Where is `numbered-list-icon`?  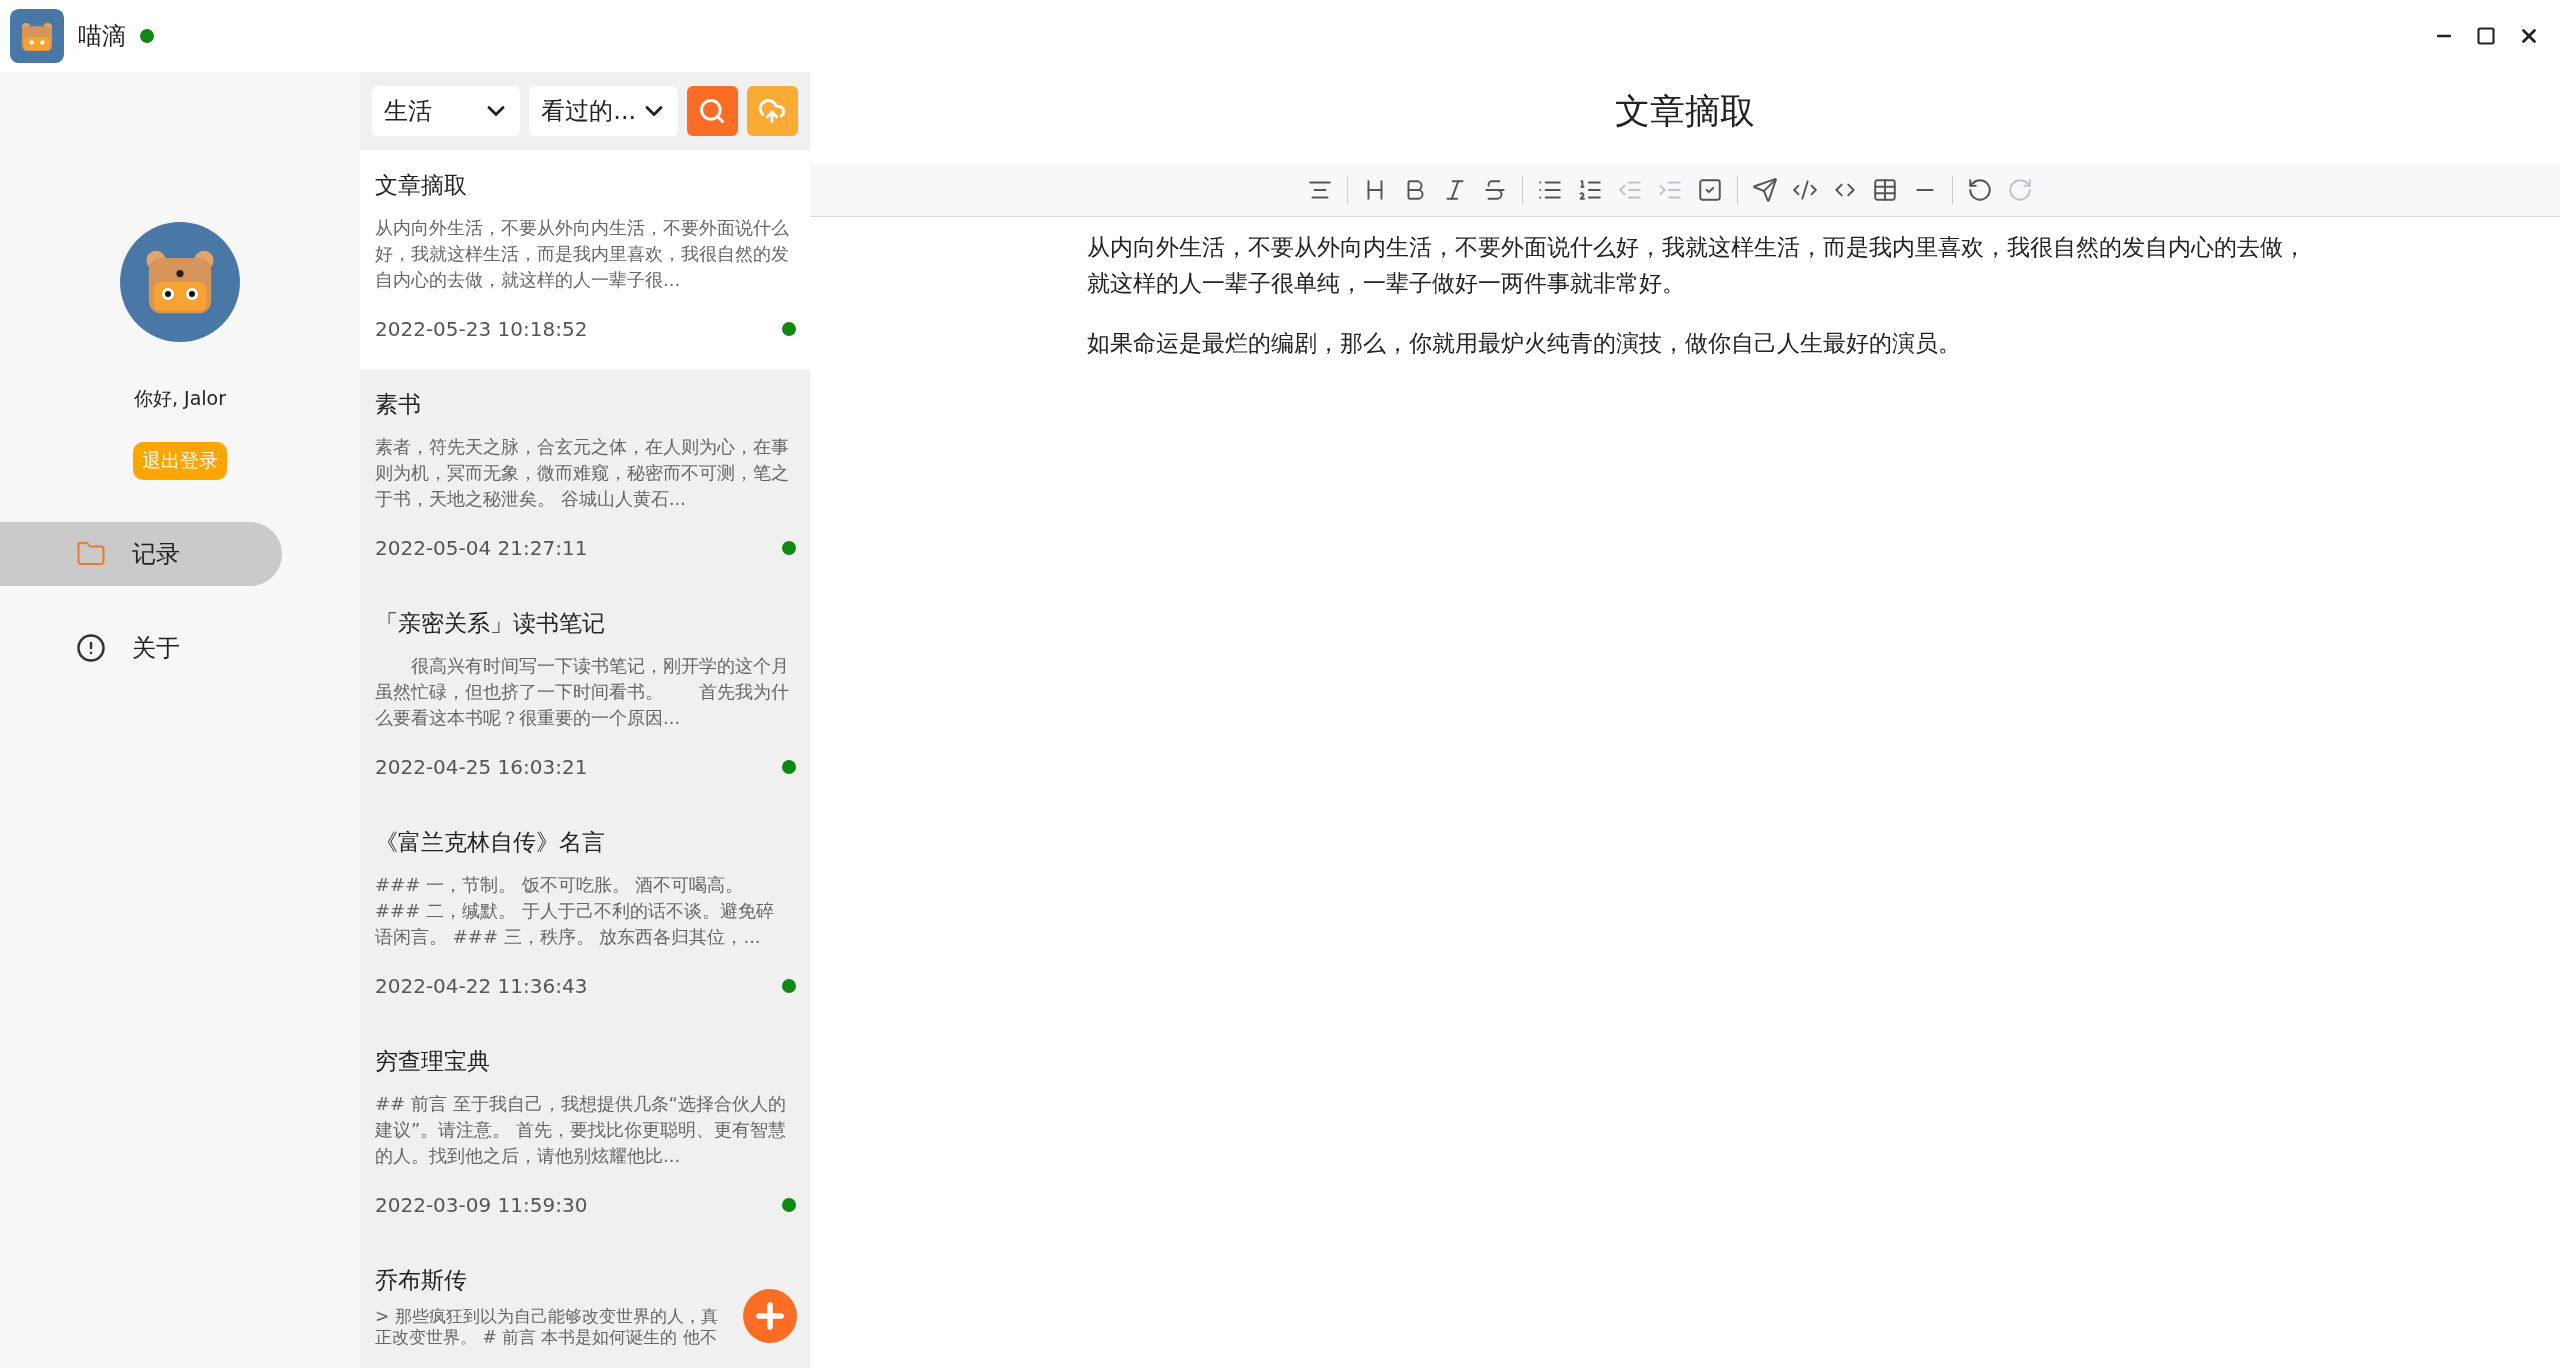
numbered-list-icon is located at coordinates (1590, 190).